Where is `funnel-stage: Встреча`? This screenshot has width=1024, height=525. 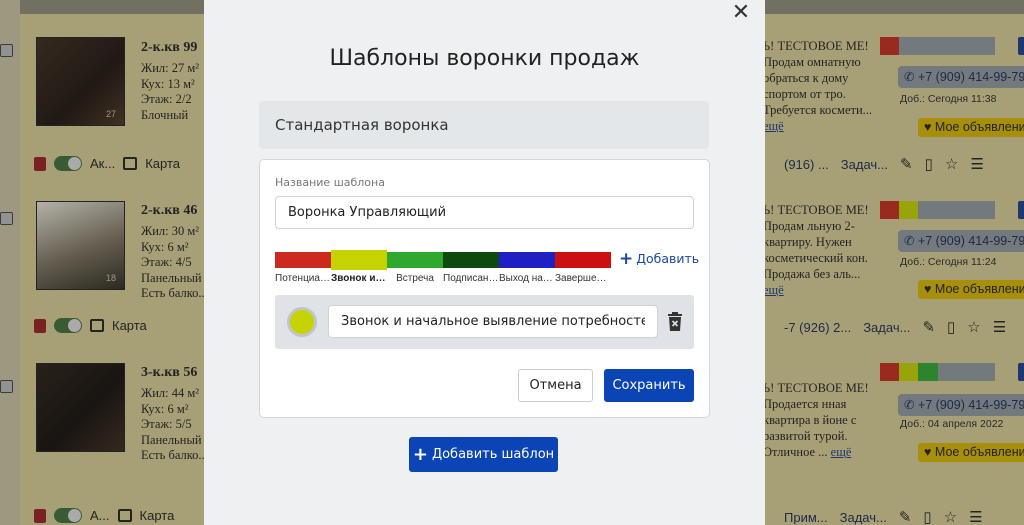
funnel-stage: Встреча is located at coordinates (415, 267).